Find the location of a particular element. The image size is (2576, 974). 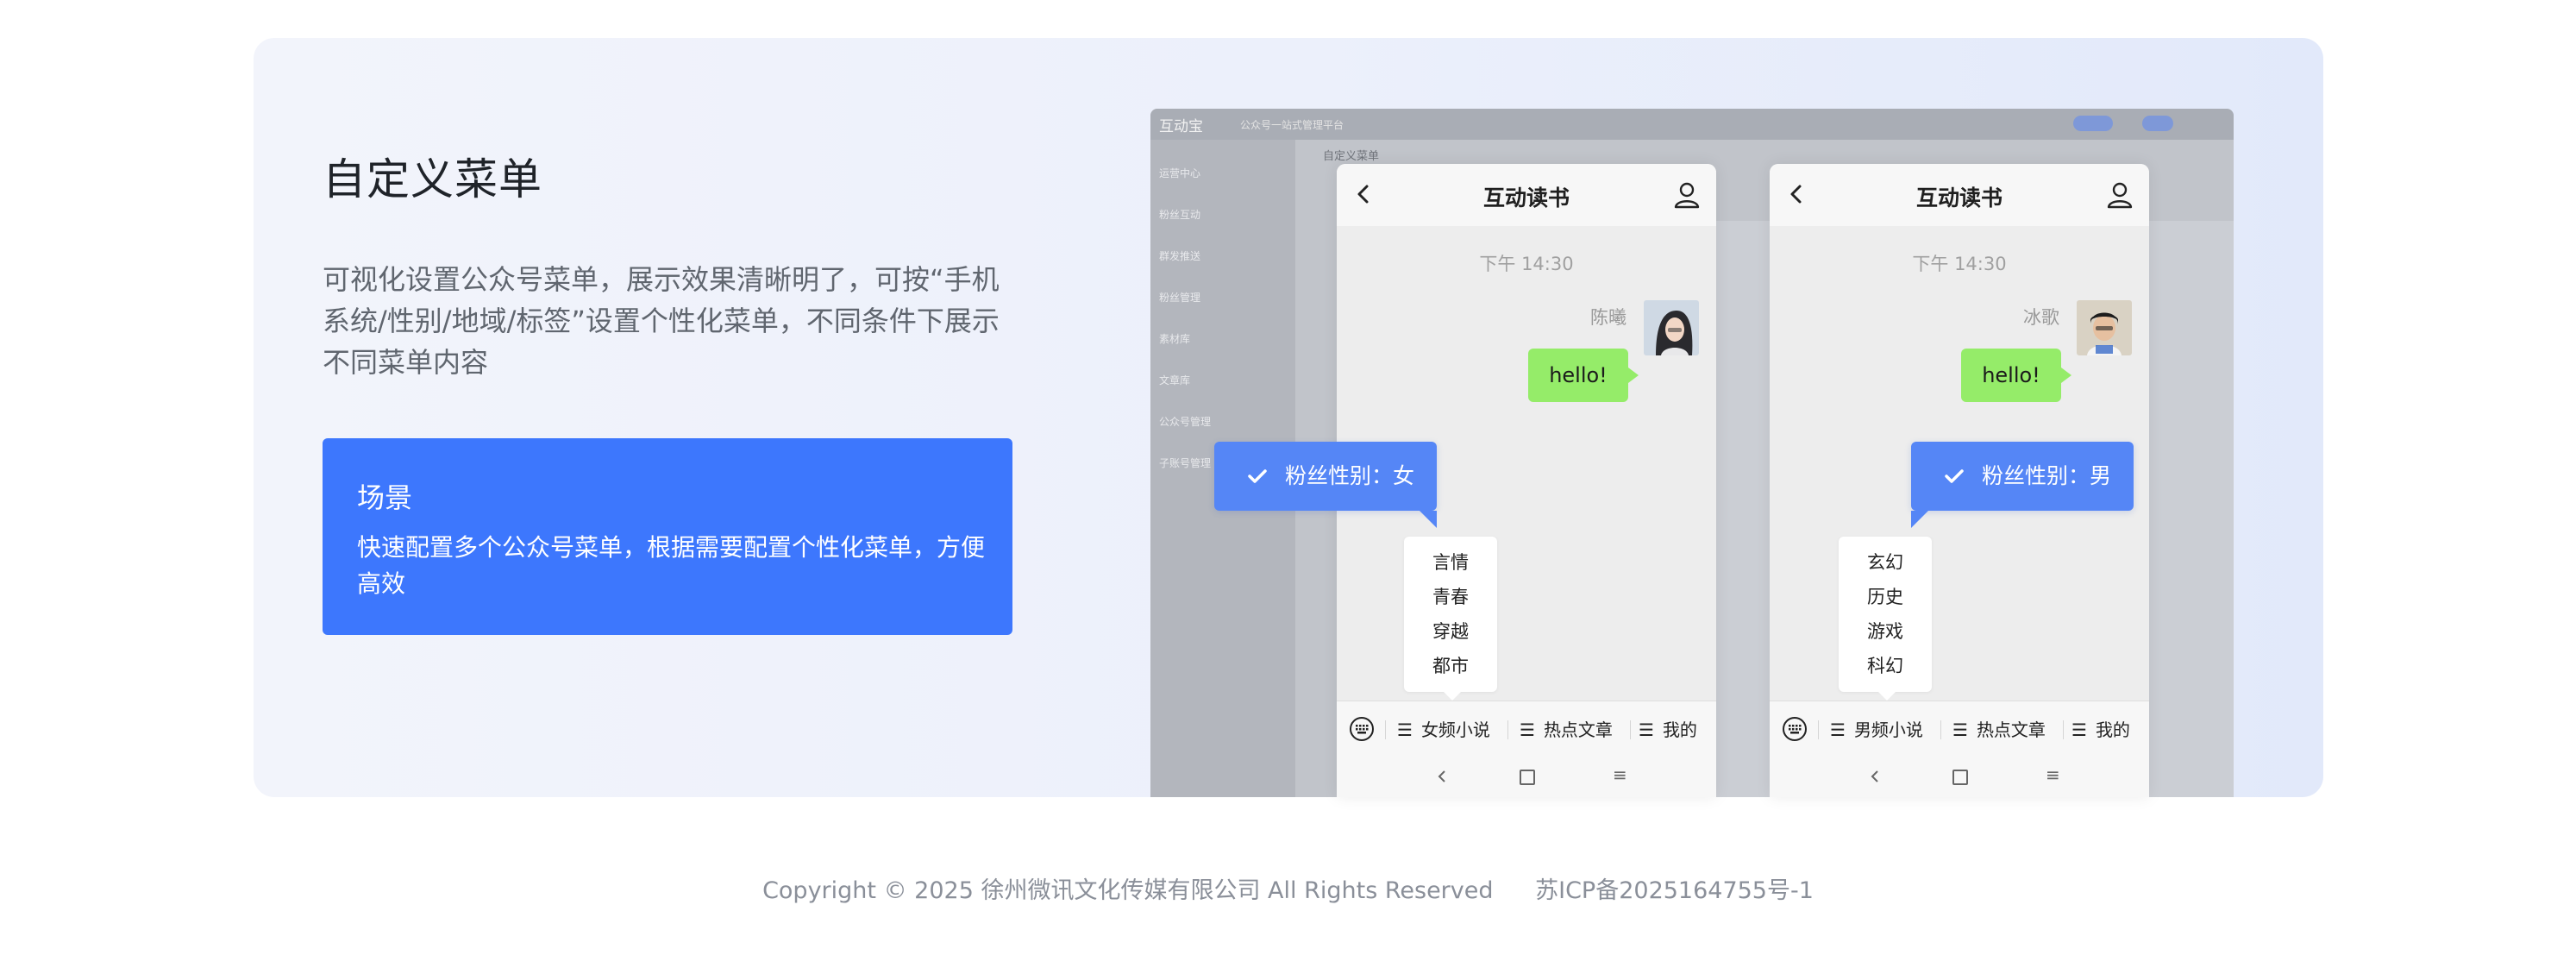

custom-menu-bar: ☰ 男频小说 ☰ 热点文章 ☰ 我的 is located at coordinates (1959, 729).